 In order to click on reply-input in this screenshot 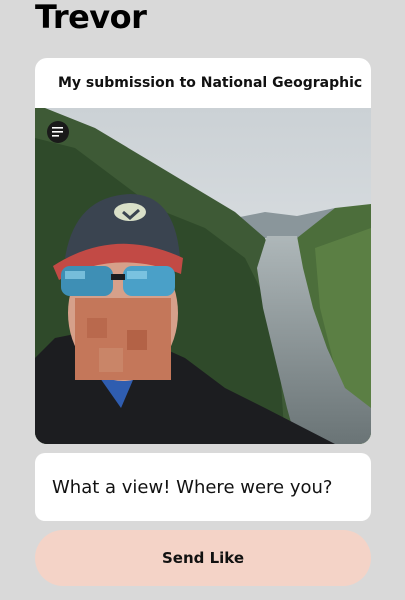, I will do `click(203, 487)`.